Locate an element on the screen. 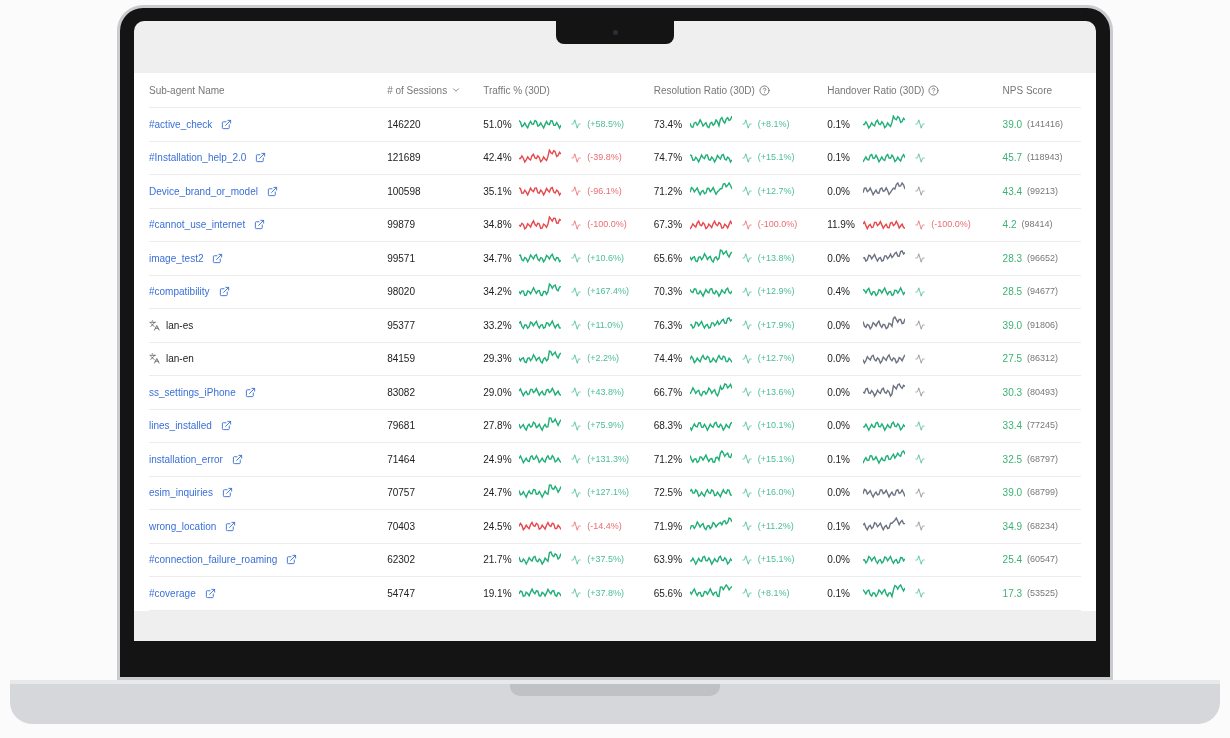 This screenshot has width=1230, height=738. agent-link: installation_error is located at coordinates (186, 459).